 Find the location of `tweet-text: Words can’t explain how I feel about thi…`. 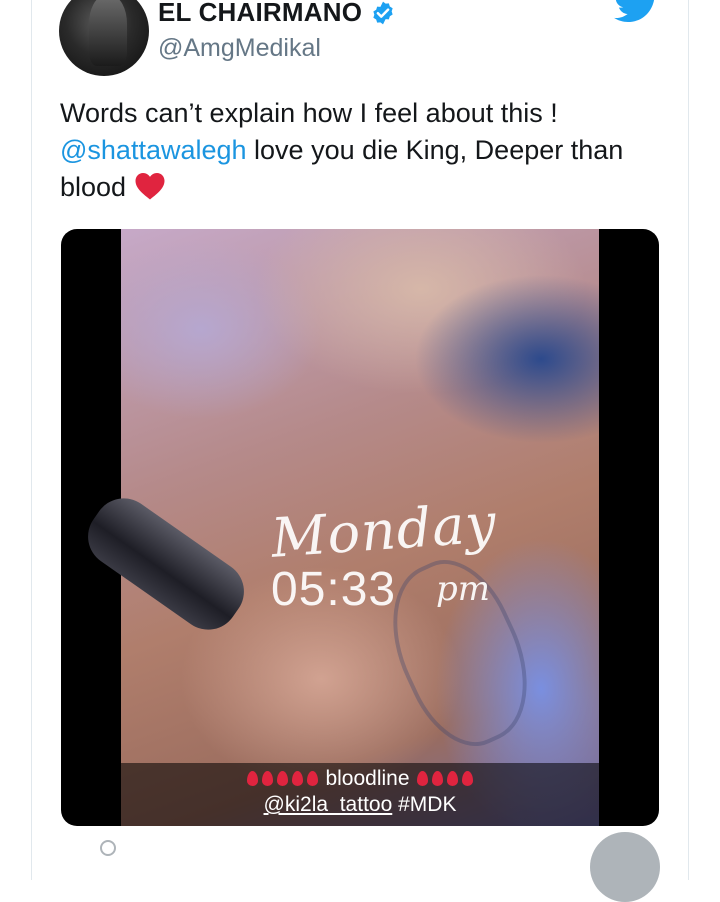

tweet-text: Words can’t explain how I feel about thi… is located at coordinates (370, 150).